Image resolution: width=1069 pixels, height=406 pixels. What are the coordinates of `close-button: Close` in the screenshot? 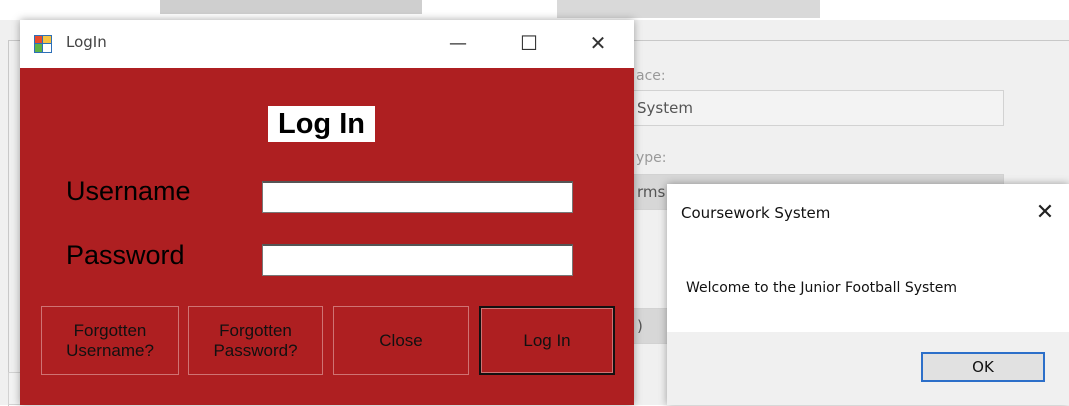 It's located at (401, 340).